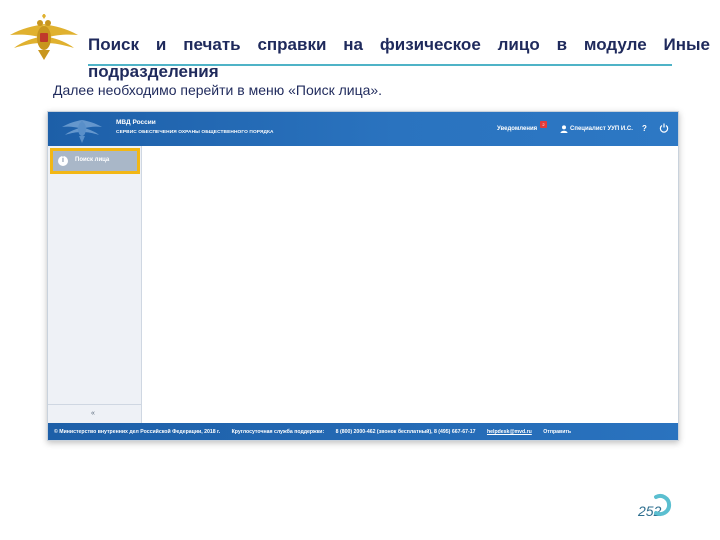 This screenshot has height=540, width=720. I want to click on mvd-emblem-icon, so click(44, 37).